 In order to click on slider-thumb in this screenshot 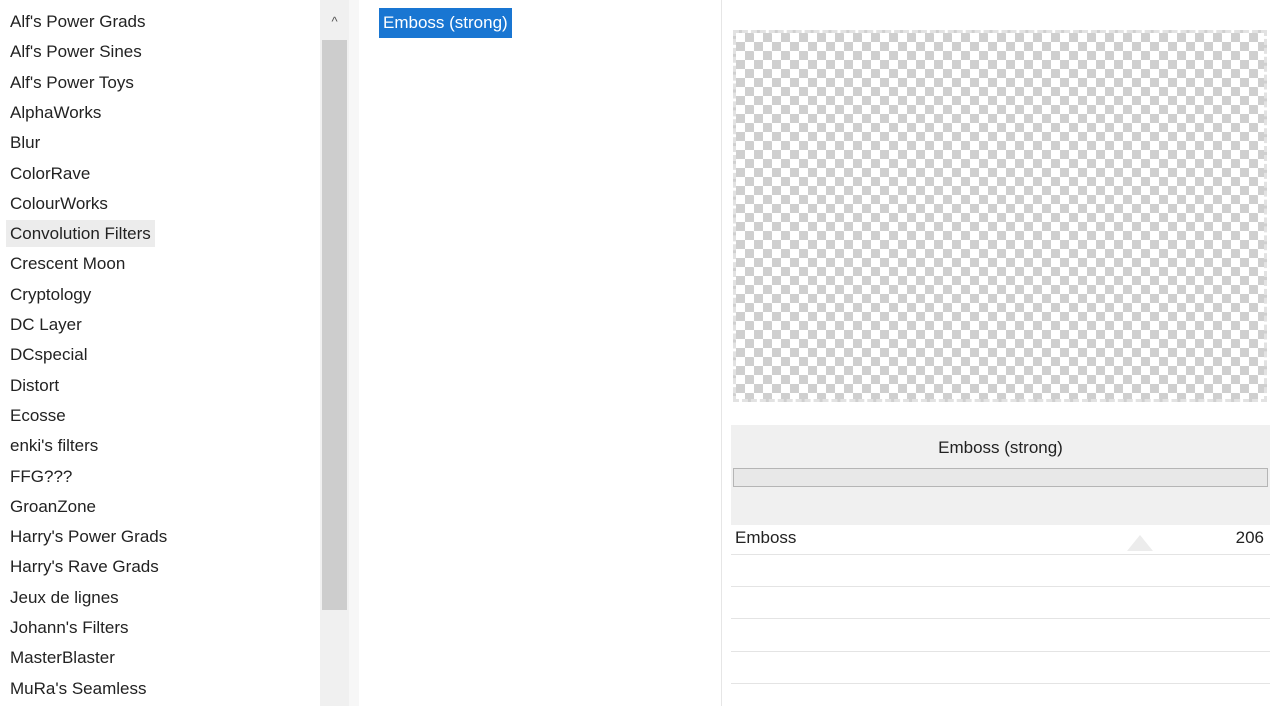, I will do `click(1139, 543)`.